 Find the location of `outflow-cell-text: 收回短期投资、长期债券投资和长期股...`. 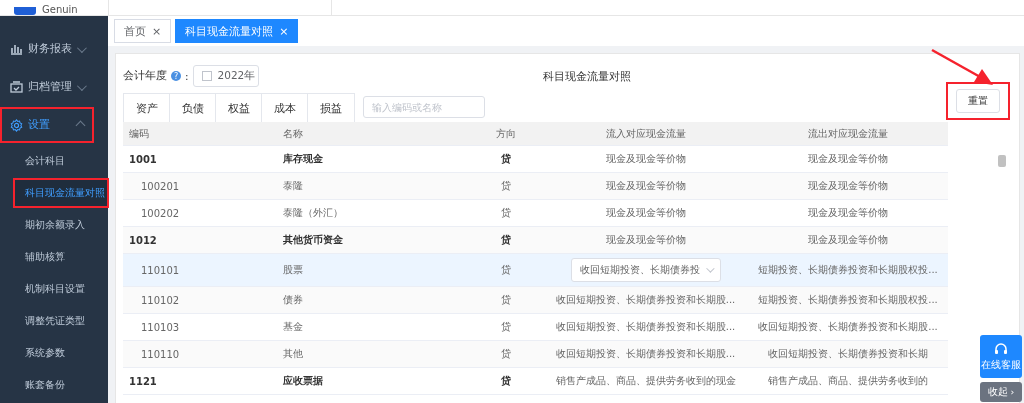

outflow-cell-text: 收回短期投资、长期债券投资和长期股... is located at coordinates (848, 327).